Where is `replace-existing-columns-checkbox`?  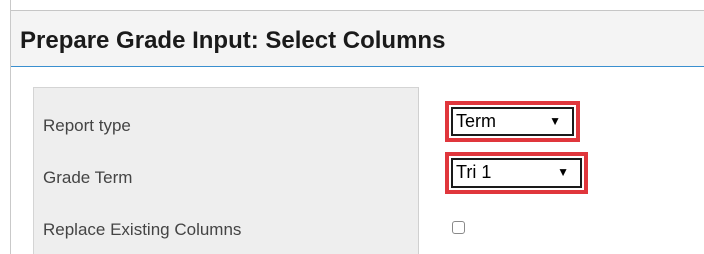 replace-existing-columns-checkbox is located at coordinates (458, 227).